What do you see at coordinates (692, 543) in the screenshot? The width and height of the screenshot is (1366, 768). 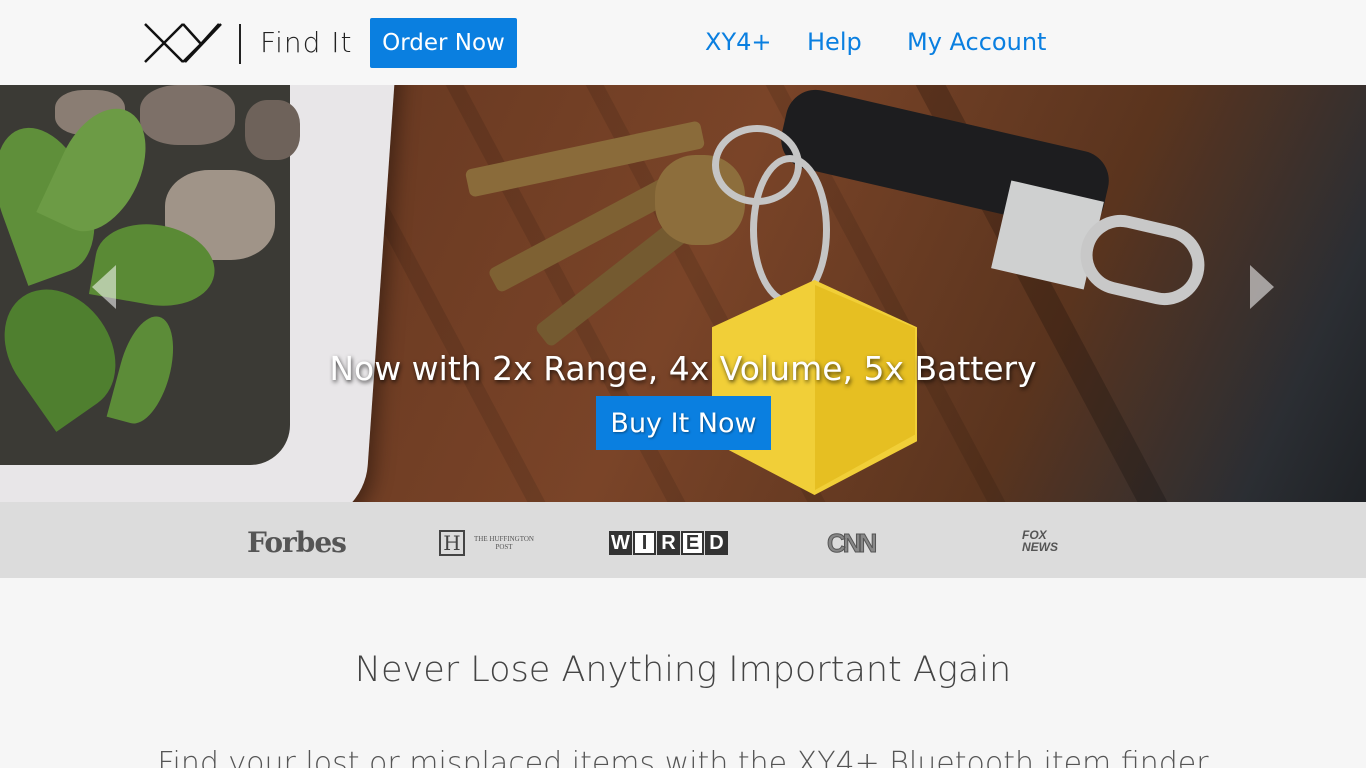 I see `wired-letter: E` at bounding box center [692, 543].